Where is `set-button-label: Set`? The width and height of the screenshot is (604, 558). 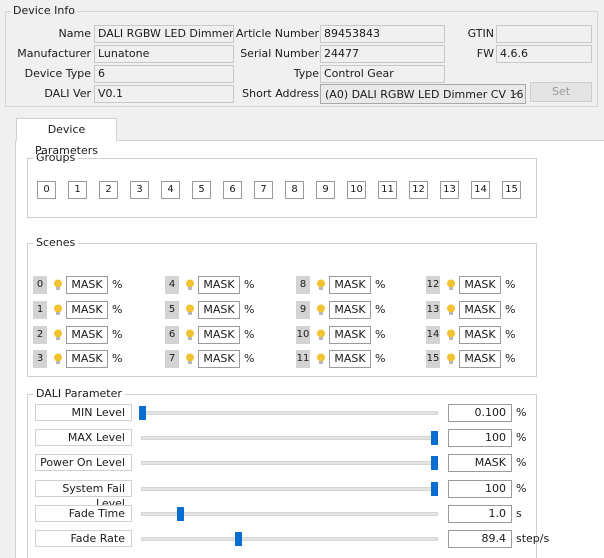
set-button-label: Set is located at coordinates (561, 91).